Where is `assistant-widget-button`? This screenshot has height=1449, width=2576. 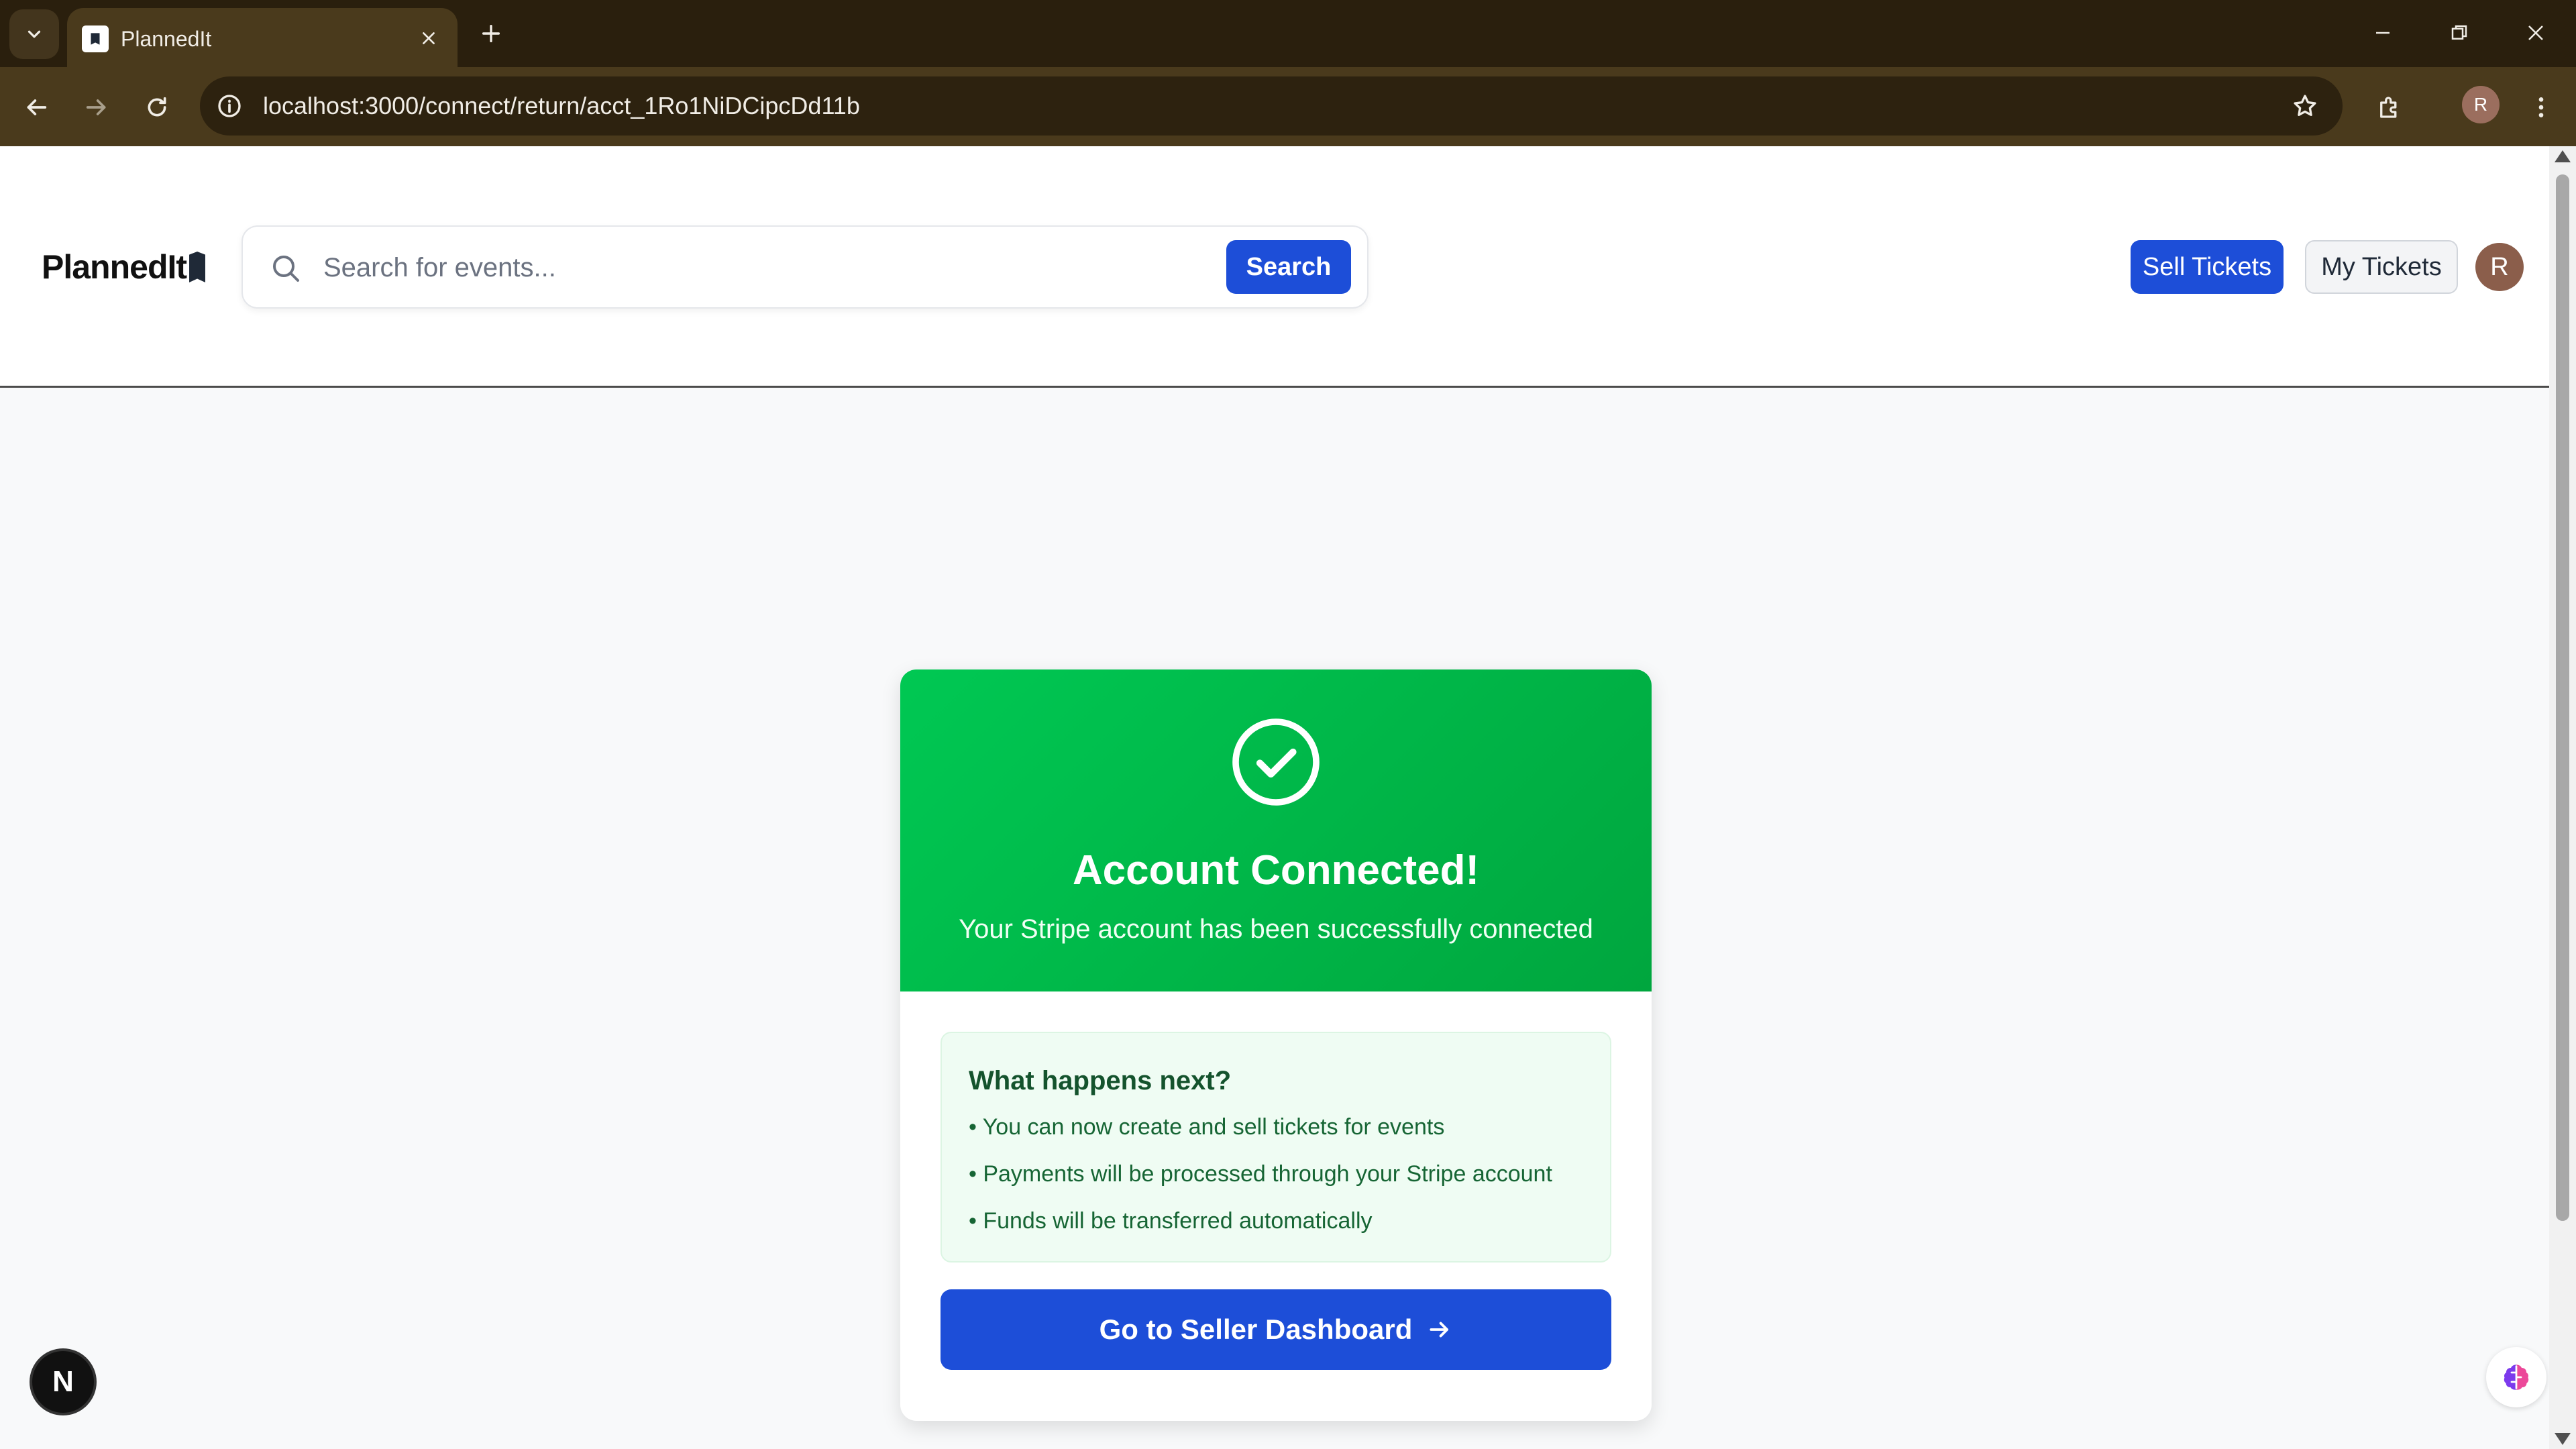 assistant-widget-button is located at coordinates (2516, 1377).